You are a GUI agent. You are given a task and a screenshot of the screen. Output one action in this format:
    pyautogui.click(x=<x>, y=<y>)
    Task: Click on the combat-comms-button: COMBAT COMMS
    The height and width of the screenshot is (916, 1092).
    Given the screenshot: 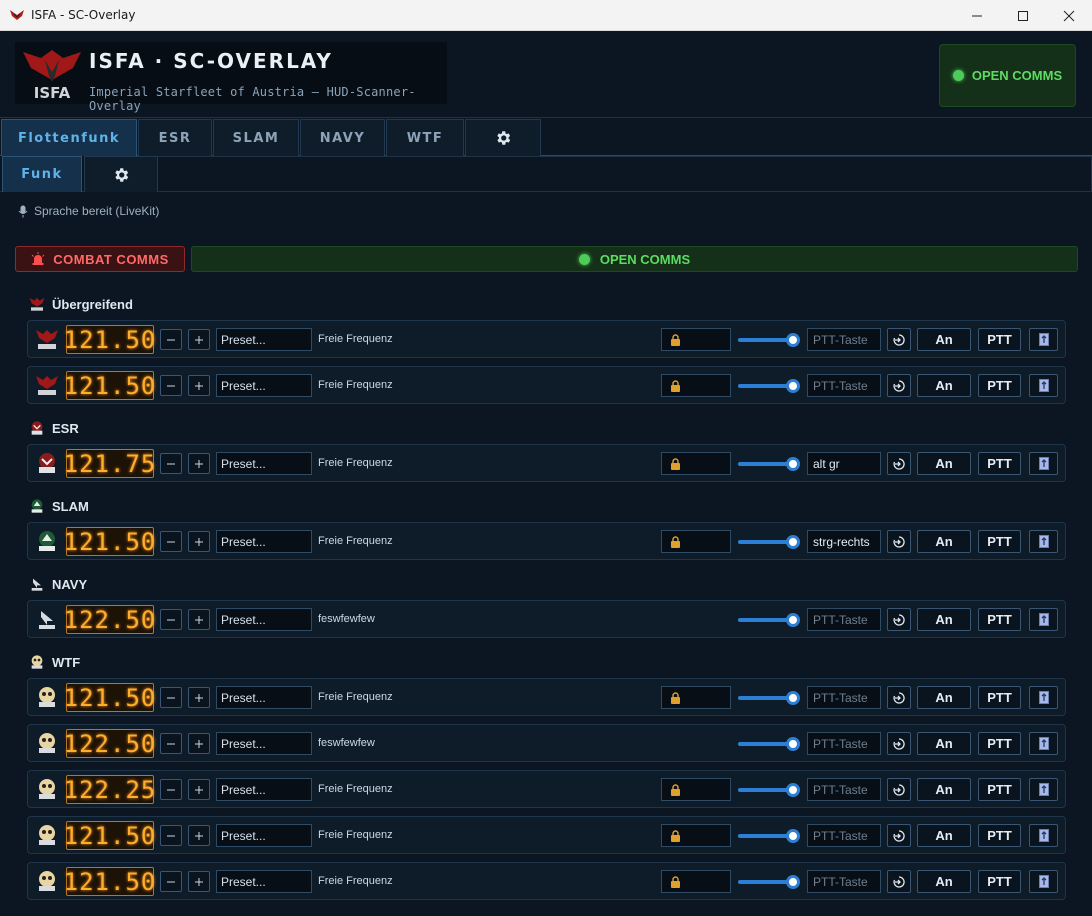 What is the action you would take?
    pyautogui.click(x=100, y=259)
    